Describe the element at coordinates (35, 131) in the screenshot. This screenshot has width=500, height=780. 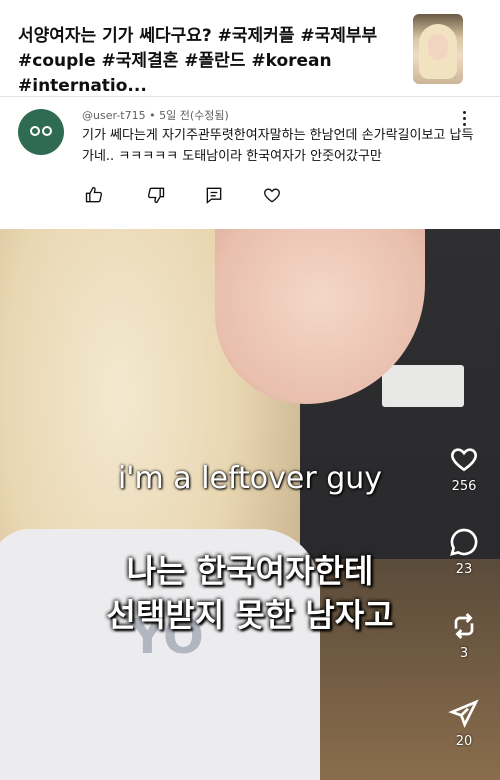
I see `avatar-eye-left` at that location.